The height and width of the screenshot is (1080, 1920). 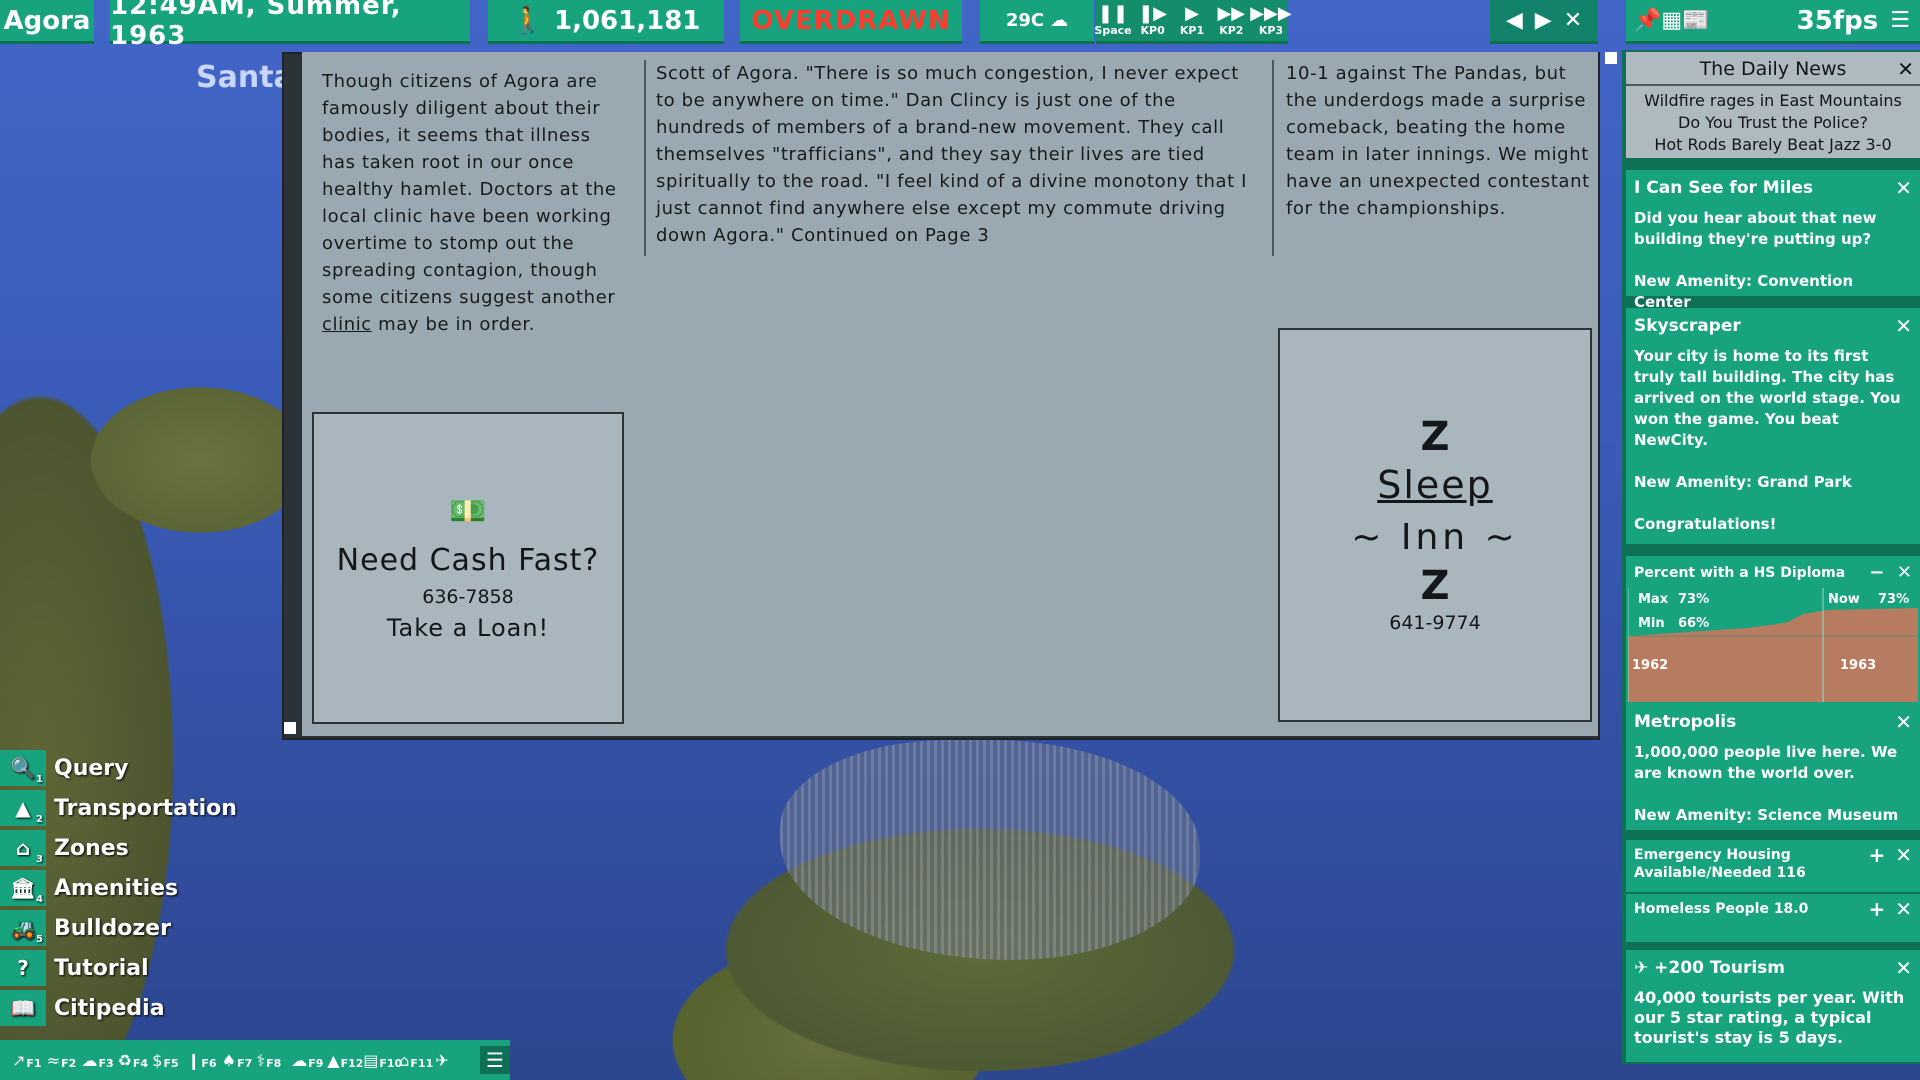 What do you see at coordinates (1773, 645) in the screenshot?
I see `graph-plot: Max 73% Min 66% Now 73% 1962 1963` at bounding box center [1773, 645].